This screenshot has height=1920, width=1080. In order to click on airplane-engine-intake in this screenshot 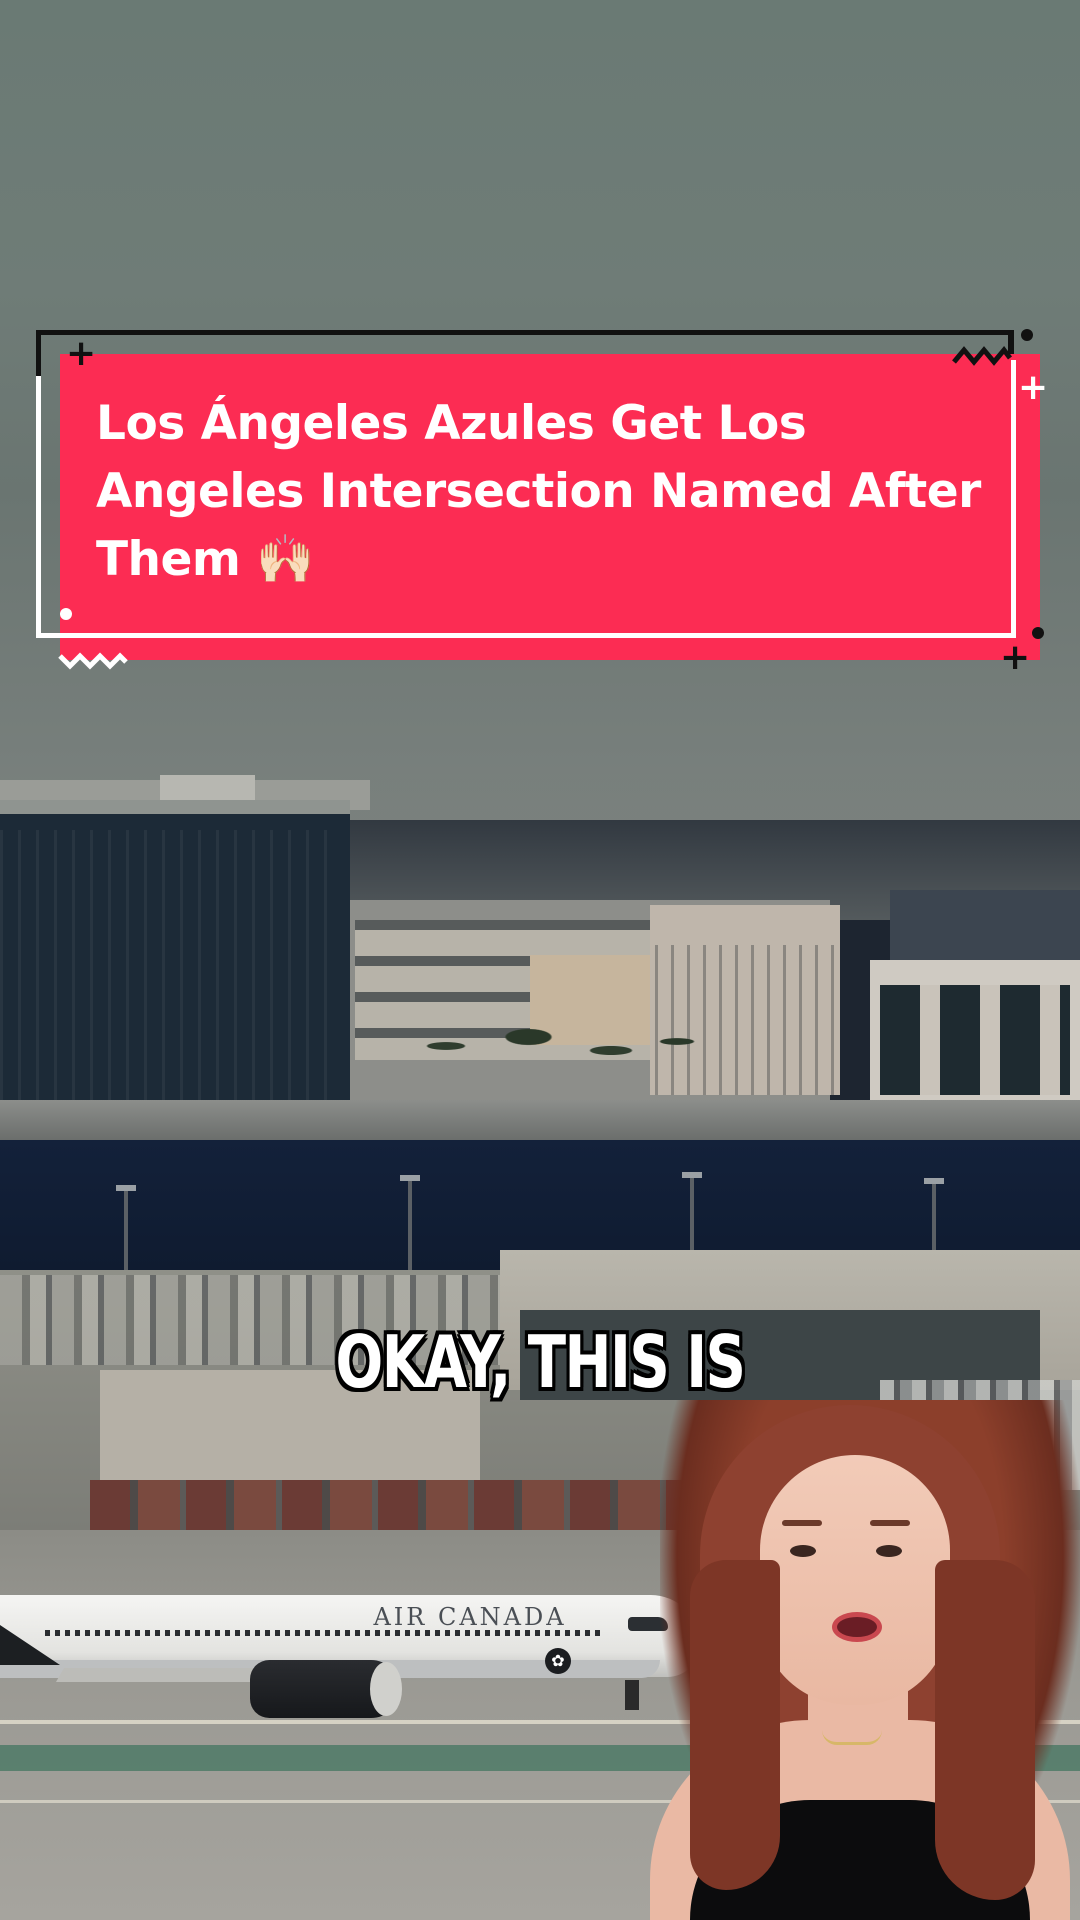, I will do `click(386, 1689)`.